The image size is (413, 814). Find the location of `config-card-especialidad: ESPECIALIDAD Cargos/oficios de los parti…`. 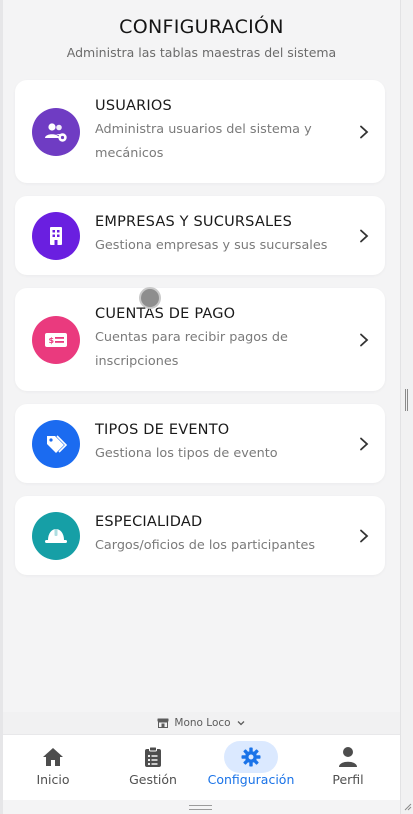

config-card-especialidad: ESPECIALIDAD Cargos/oficios de los parti… is located at coordinates (200, 535).